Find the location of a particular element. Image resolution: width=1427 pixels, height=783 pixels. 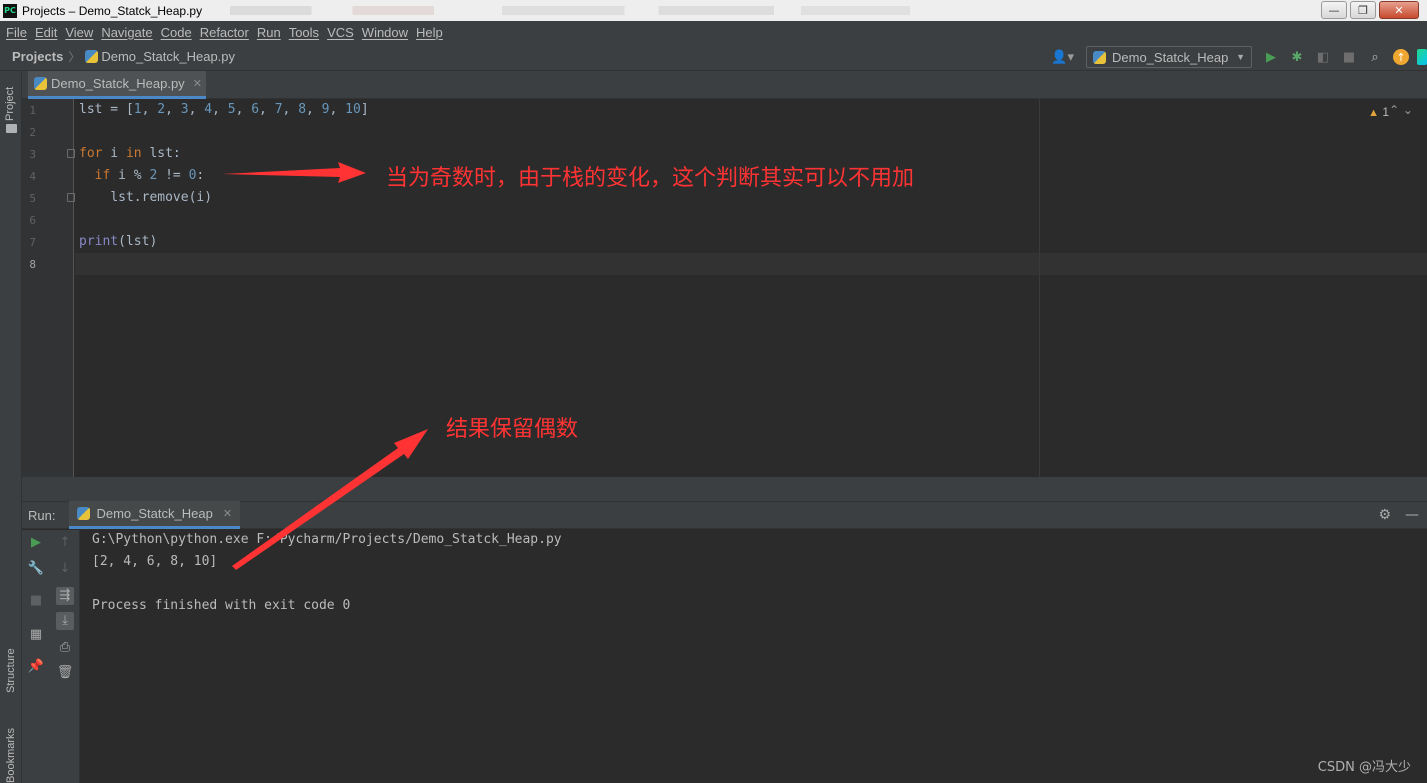

window-title: Projects – Demo_Statck_Heap.py is located at coordinates (112, 10).